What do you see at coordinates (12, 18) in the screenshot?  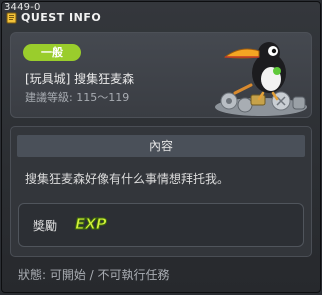 I see `quest-book-icon` at bounding box center [12, 18].